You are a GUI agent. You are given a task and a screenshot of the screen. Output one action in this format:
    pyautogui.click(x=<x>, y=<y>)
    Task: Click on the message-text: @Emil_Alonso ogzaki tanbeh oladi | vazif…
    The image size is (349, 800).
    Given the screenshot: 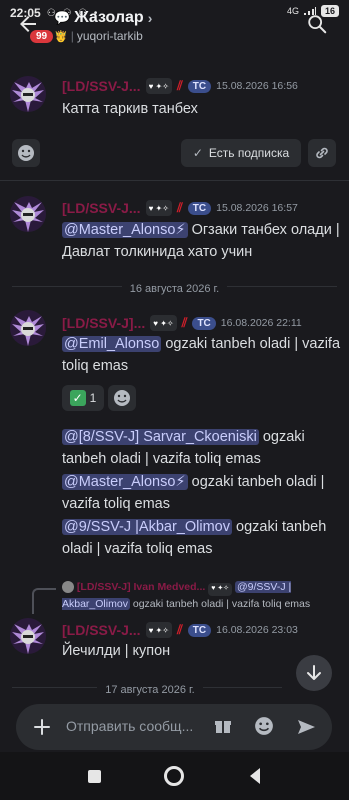 What is the action you would take?
    pyautogui.click(x=202, y=355)
    